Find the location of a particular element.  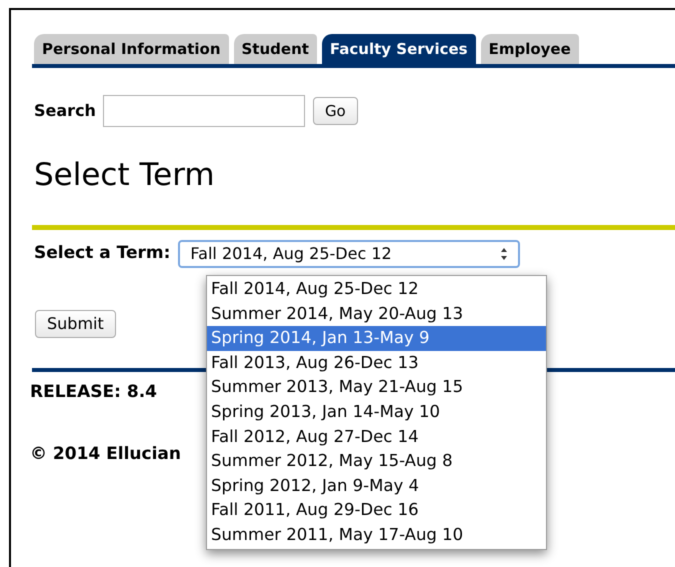

copyright-text: © 2014 Ellucian is located at coordinates (105, 454).